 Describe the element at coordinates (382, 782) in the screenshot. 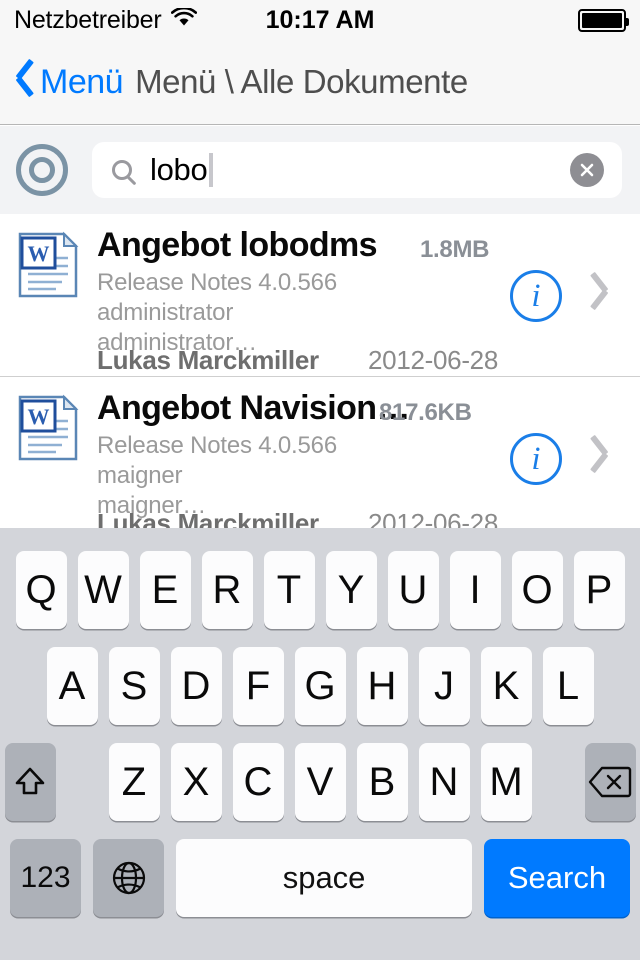

I see `key-b: B` at that location.